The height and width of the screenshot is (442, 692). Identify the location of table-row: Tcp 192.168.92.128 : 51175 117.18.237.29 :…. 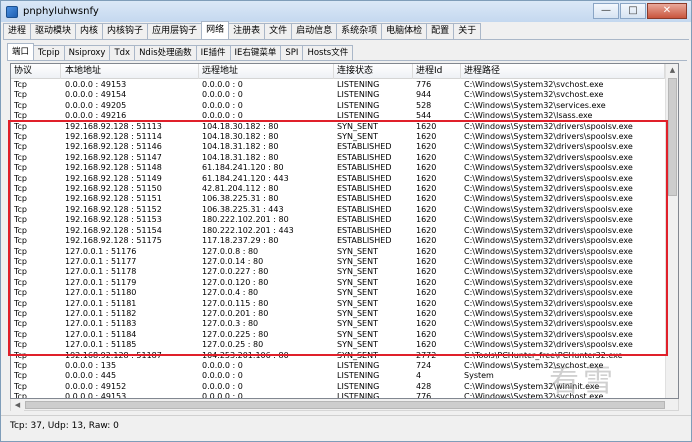
(338, 241).